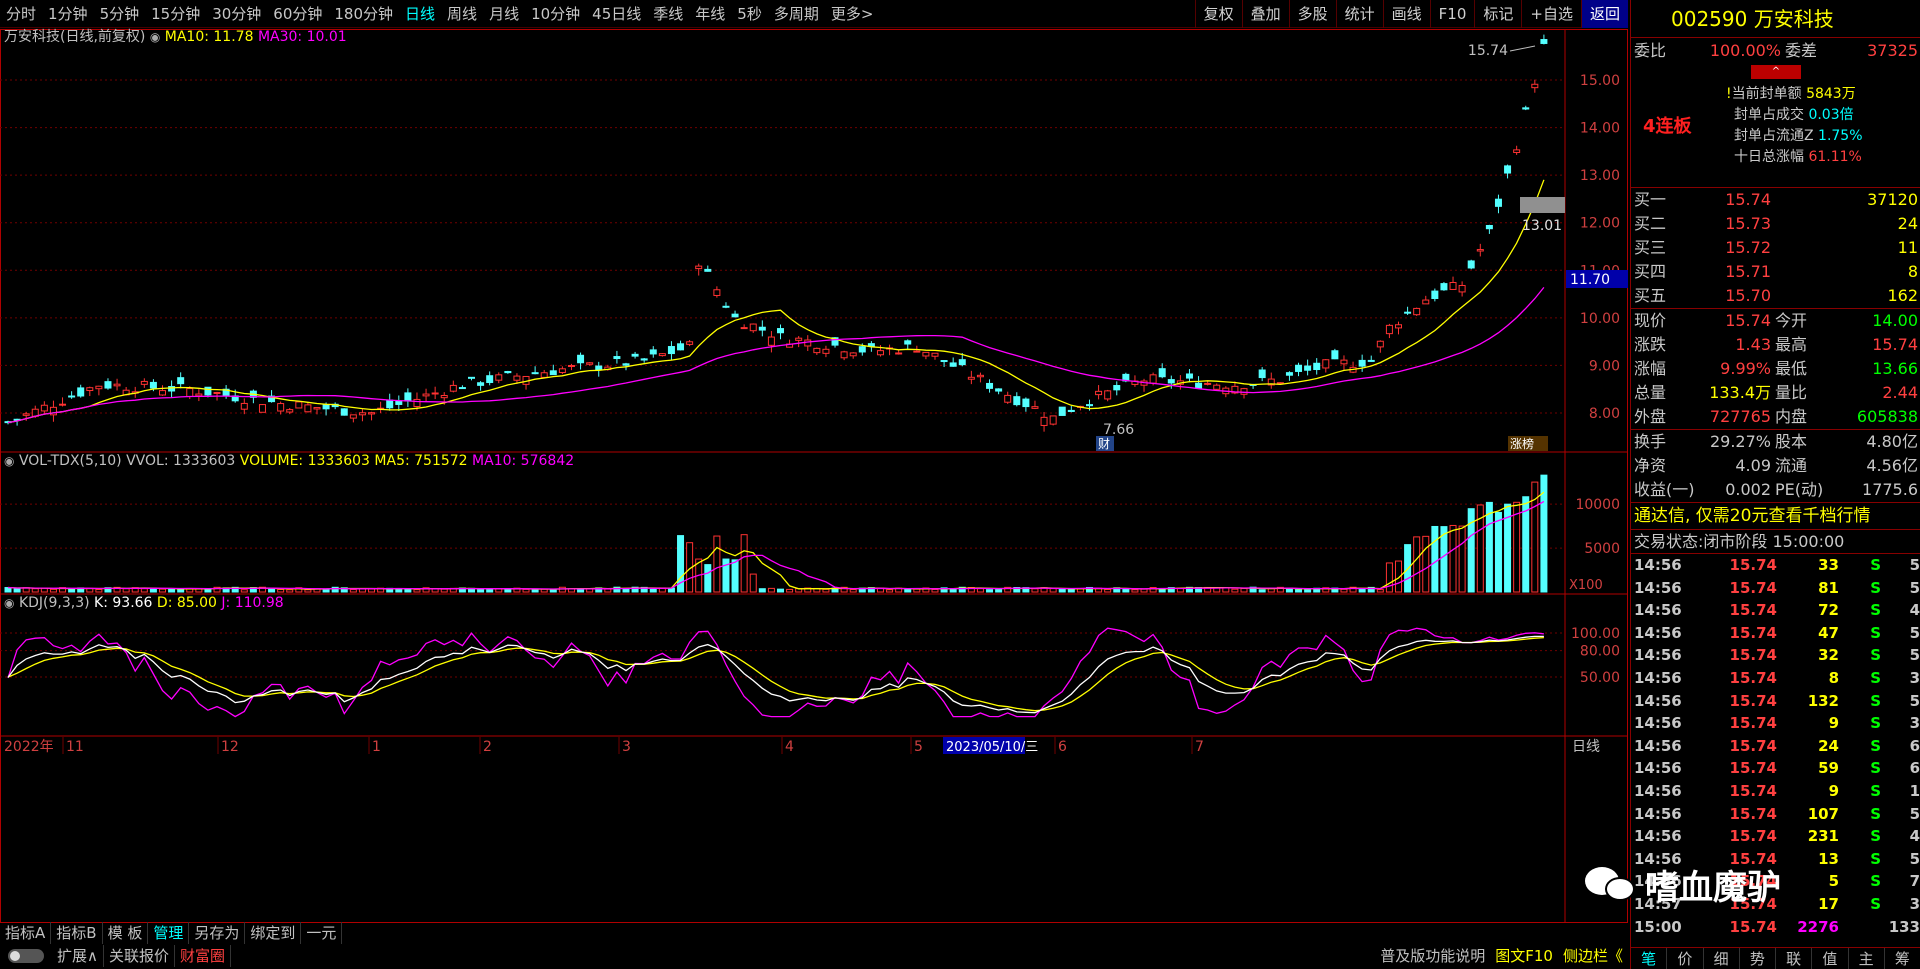 The image size is (1920, 969). I want to click on period-tab-15: 多周期, so click(796, 14).